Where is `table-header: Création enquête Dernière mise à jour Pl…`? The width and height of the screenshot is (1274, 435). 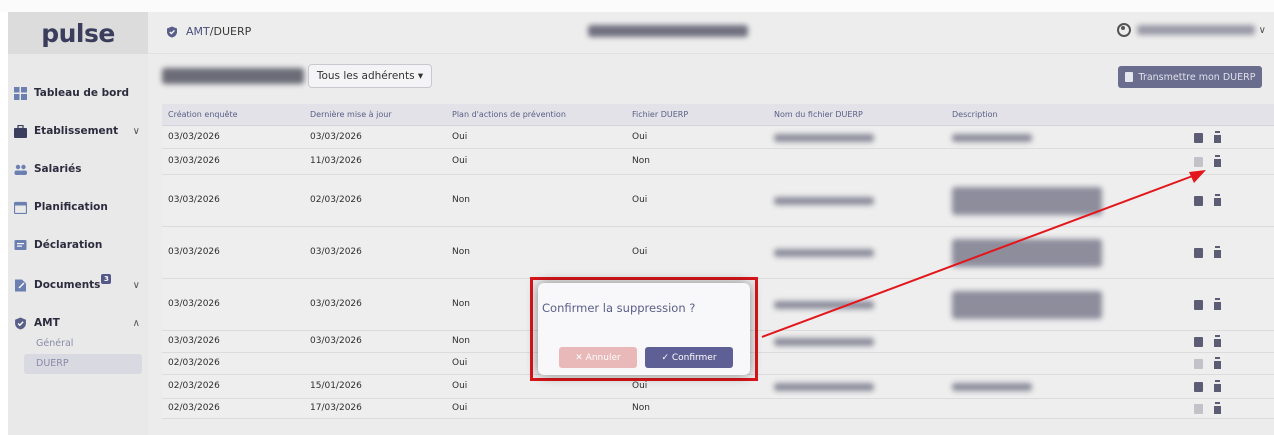 table-header: Création enquête Dernière mise à jour Pl… is located at coordinates (718, 115).